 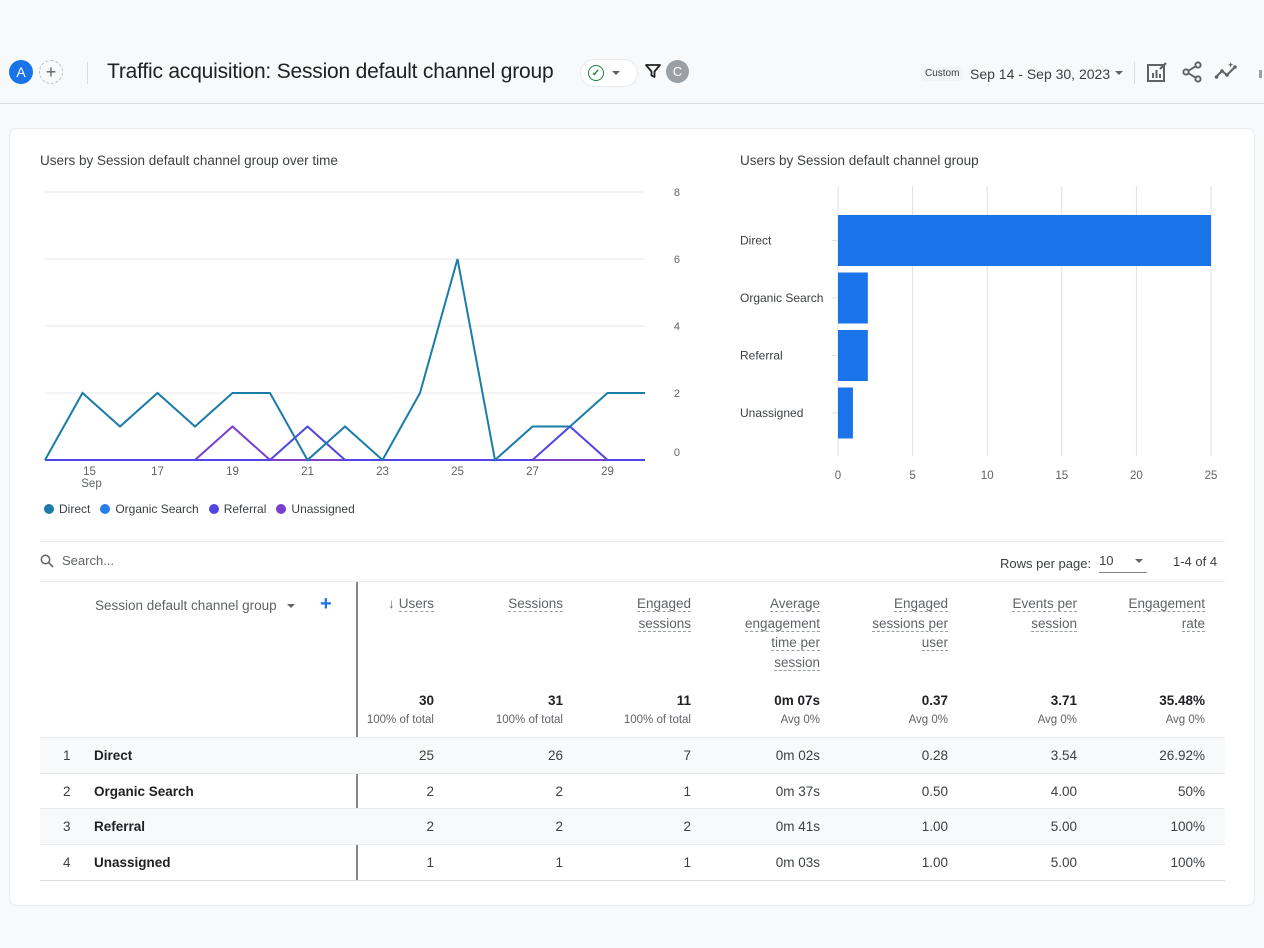 I want to click on rows-per-page-select: 10, so click(x=1123, y=563).